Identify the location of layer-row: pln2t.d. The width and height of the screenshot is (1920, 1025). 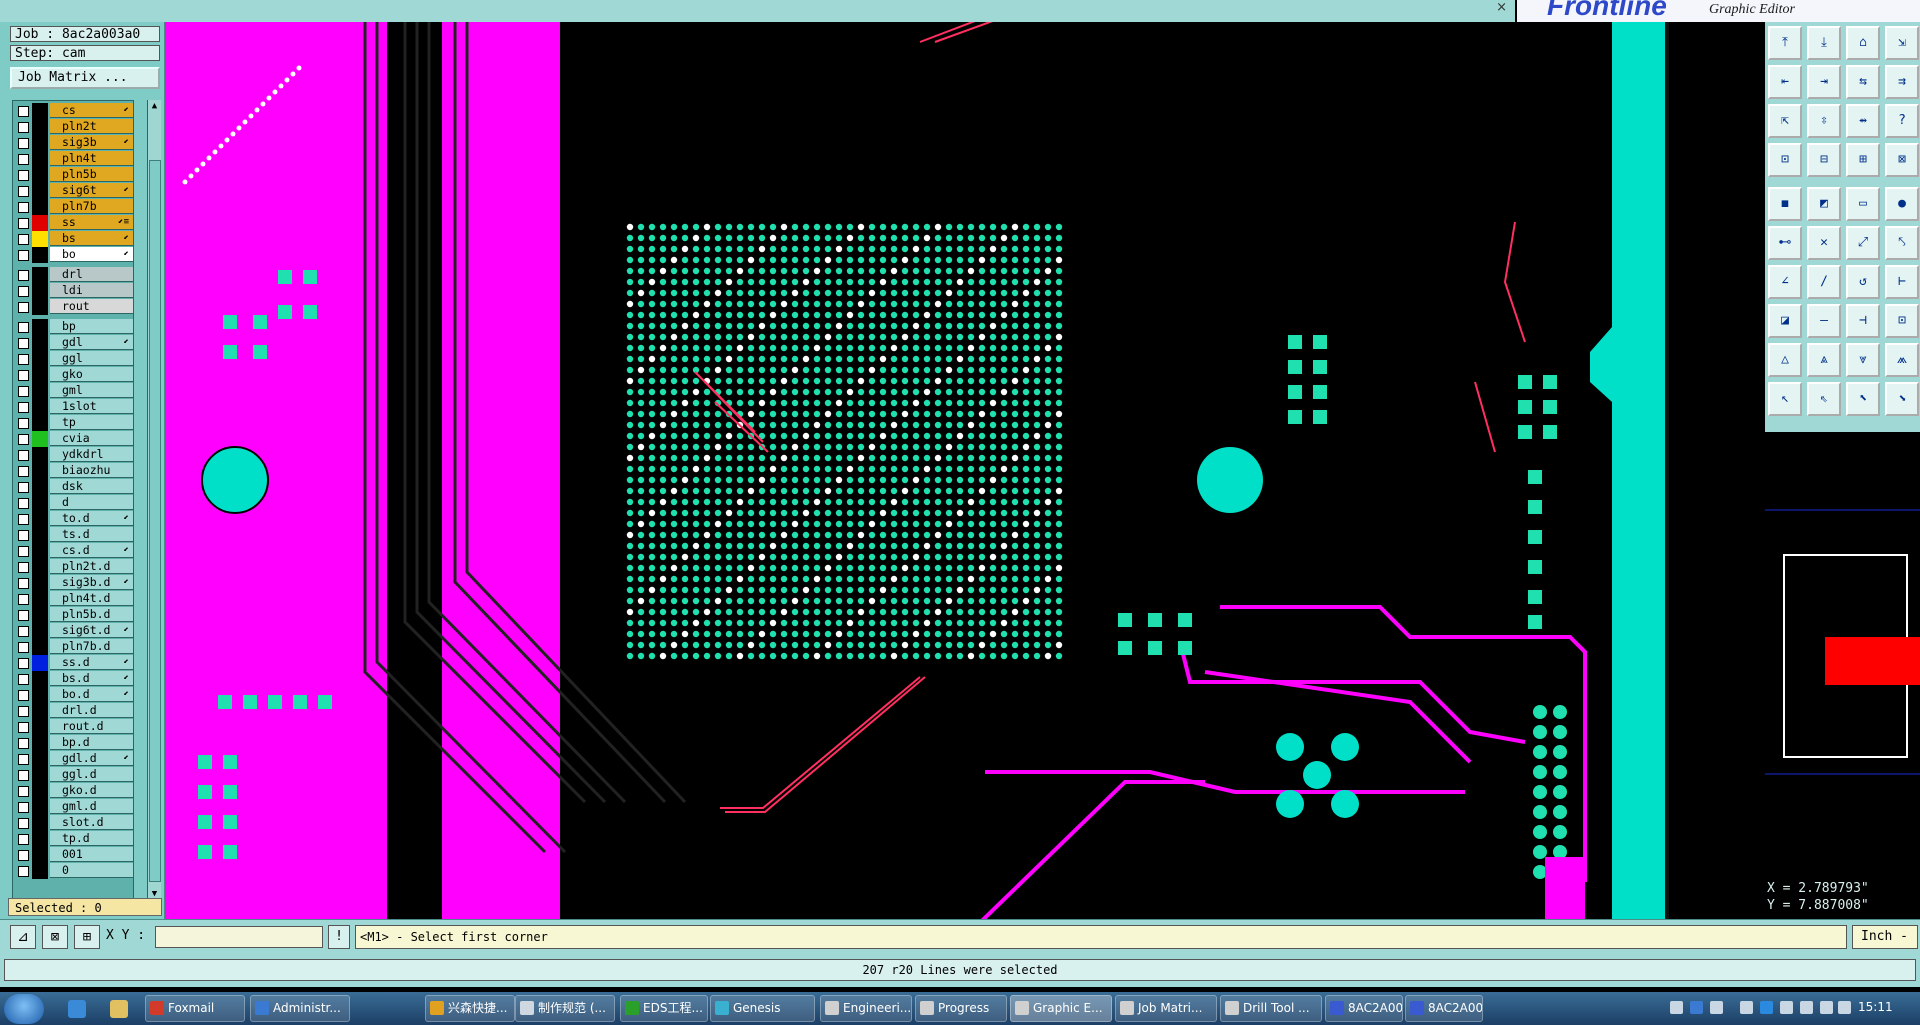
(73, 567).